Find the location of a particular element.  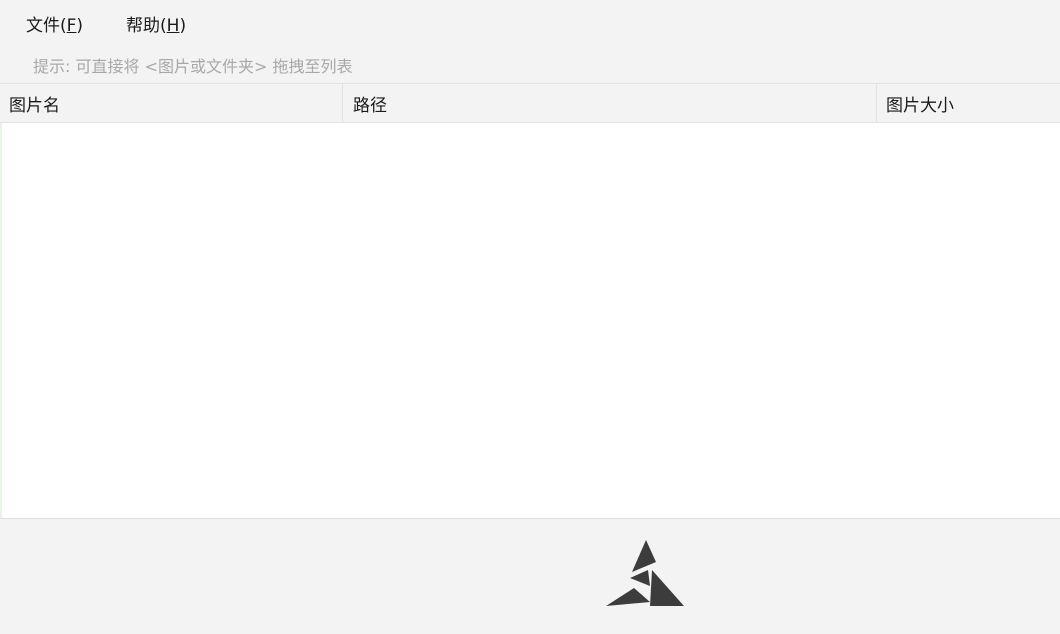

menu-help-close: ) is located at coordinates (183, 26).